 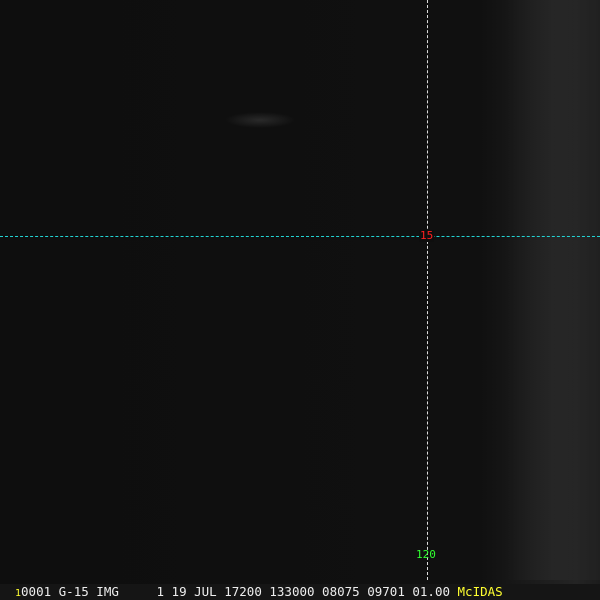 I want to click on longitude-label: 120, so click(x=426, y=554).